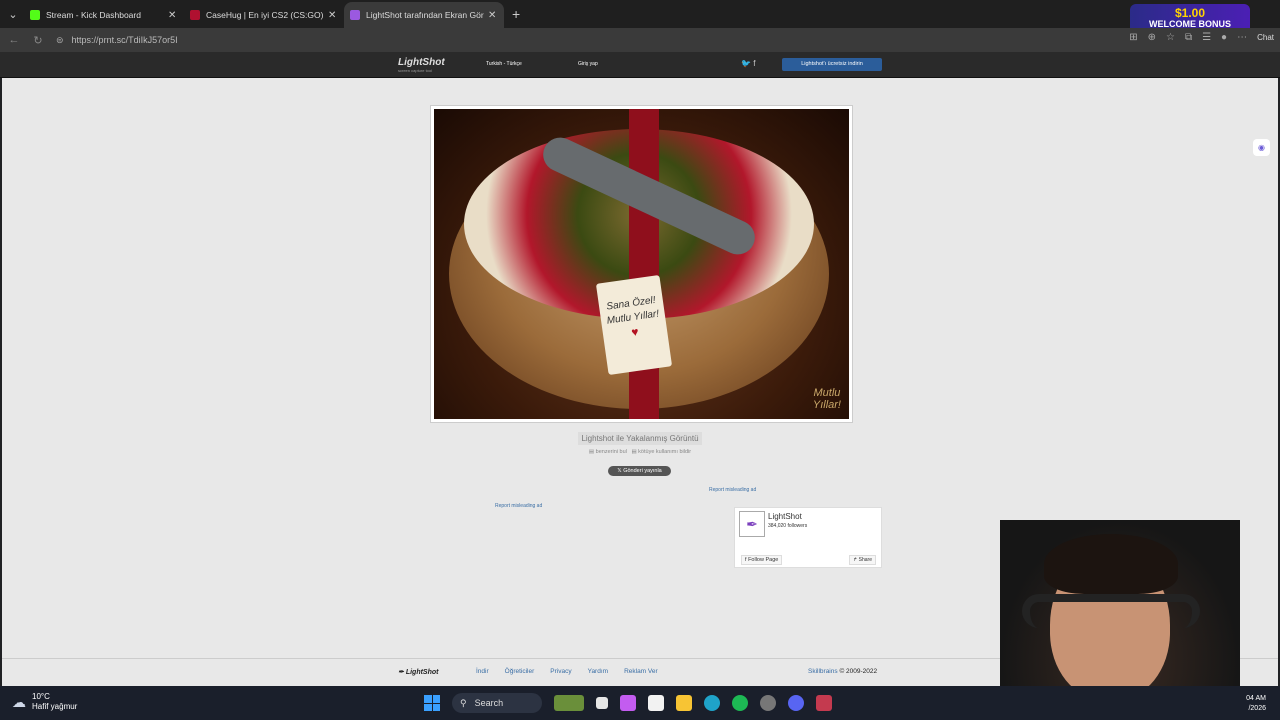 Image resolution: width=1280 pixels, height=720 pixels. Describe the element at coordinates (588, 64) in the screenshot. I see `login-link: Giriş yap` at that location.